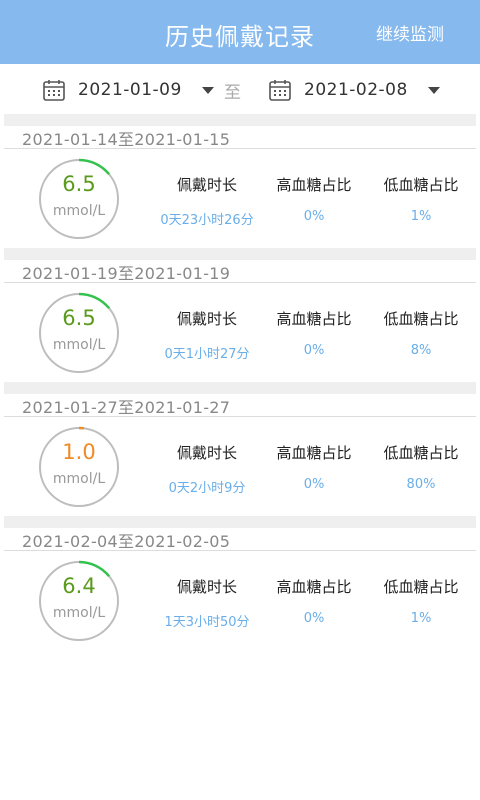 The height and width of the screenshot is (800, 480). I want to click on app-header: 历史佩戴记录 继续监测, so click(240, 32).